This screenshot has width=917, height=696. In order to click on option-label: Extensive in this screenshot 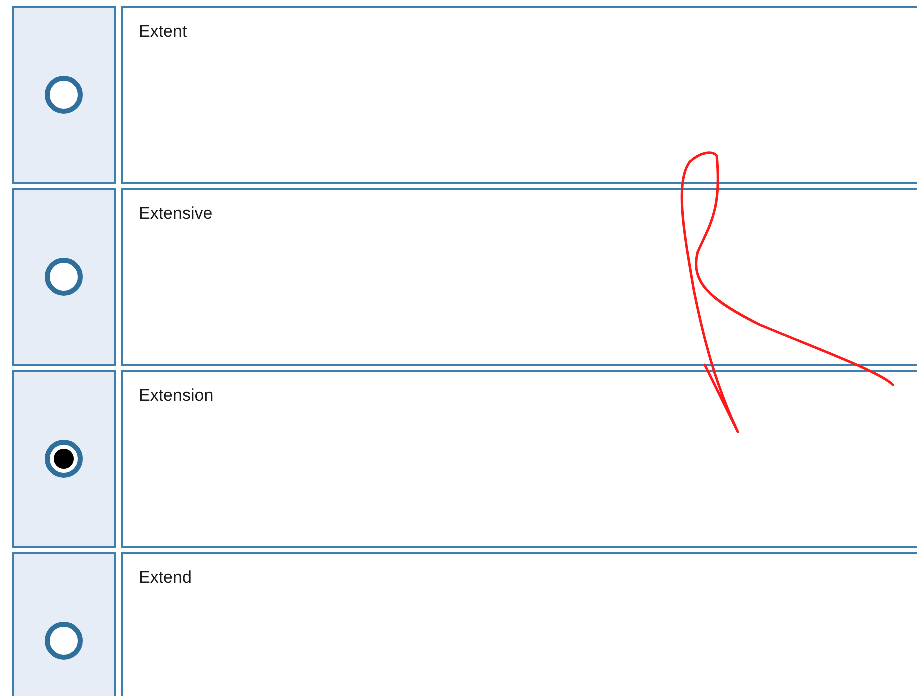, I will do `click(176, 213)`.